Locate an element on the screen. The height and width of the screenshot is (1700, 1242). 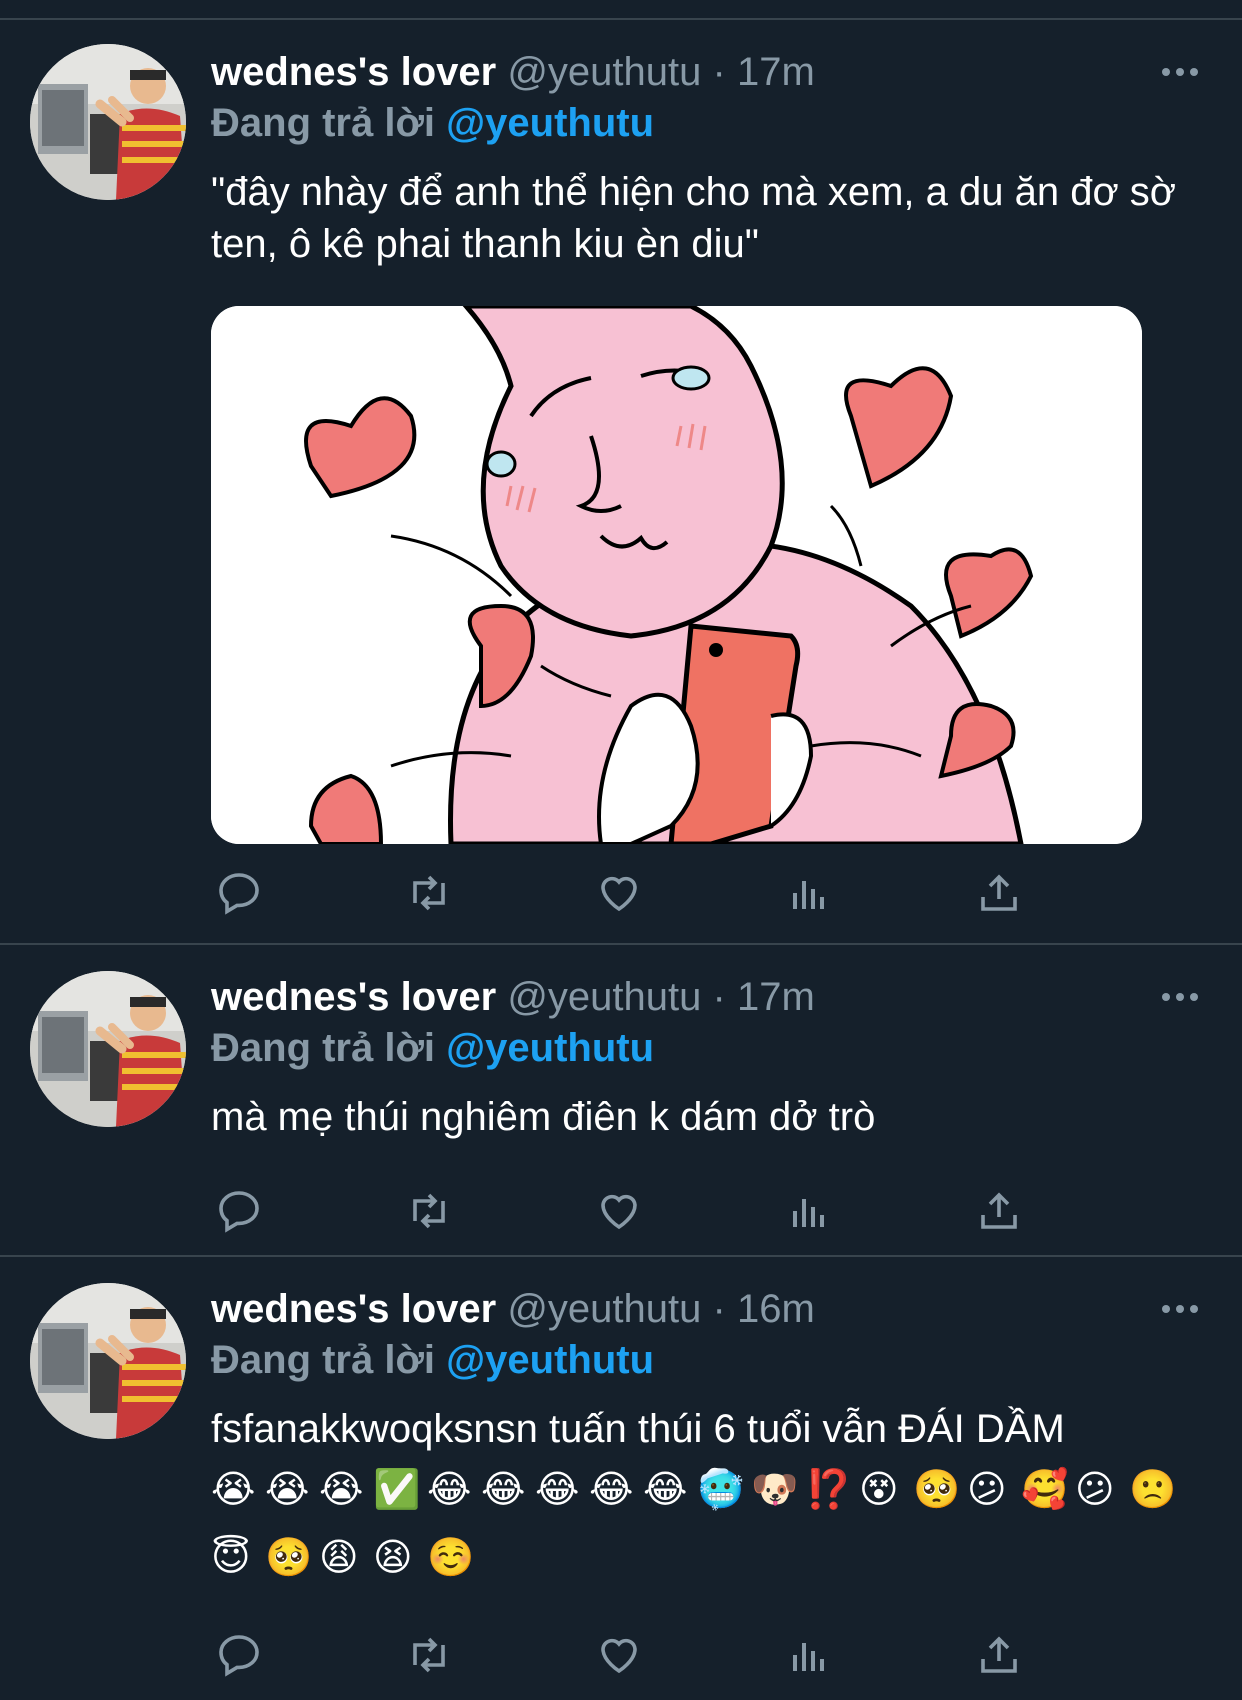
emoji: 🙁 is located at coordinates (1153, 1490).